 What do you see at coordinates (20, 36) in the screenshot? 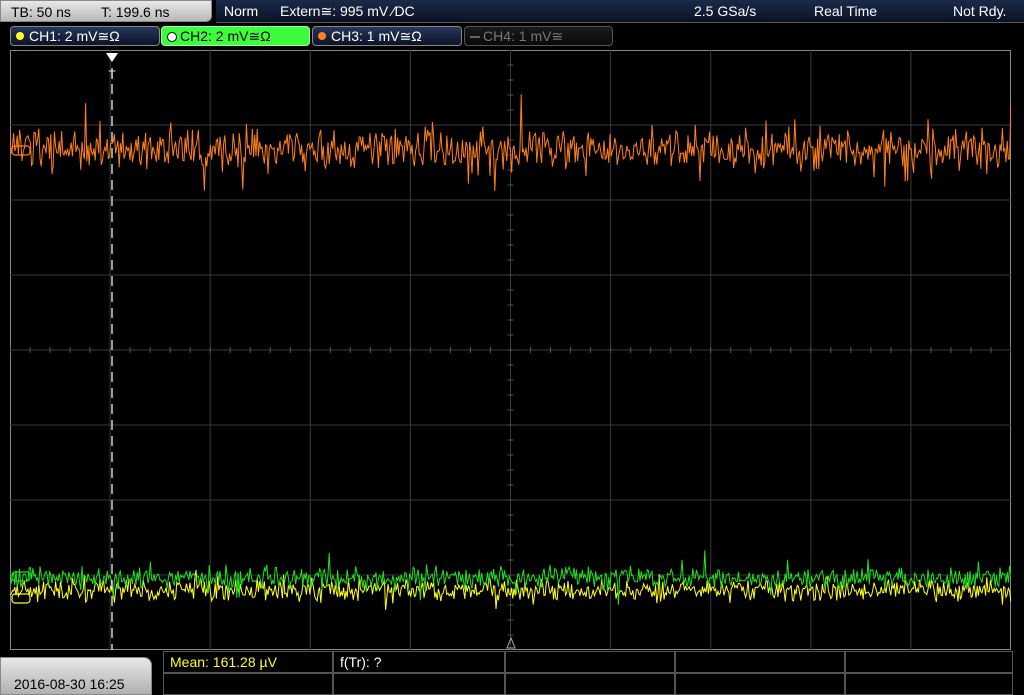
I see `channel-1-dot-icon` at bounding box center [20, 36].